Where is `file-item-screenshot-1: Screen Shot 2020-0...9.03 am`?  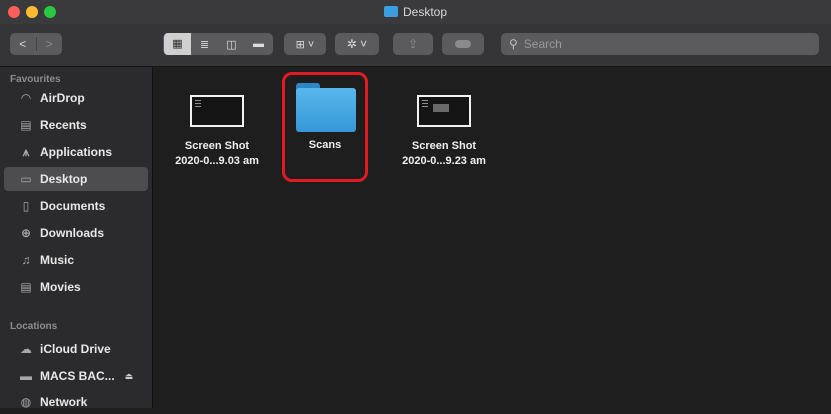 file-item-screenshot-1: Screen Shot 2020-0...9.03 am is located at coordinates (217, 132).